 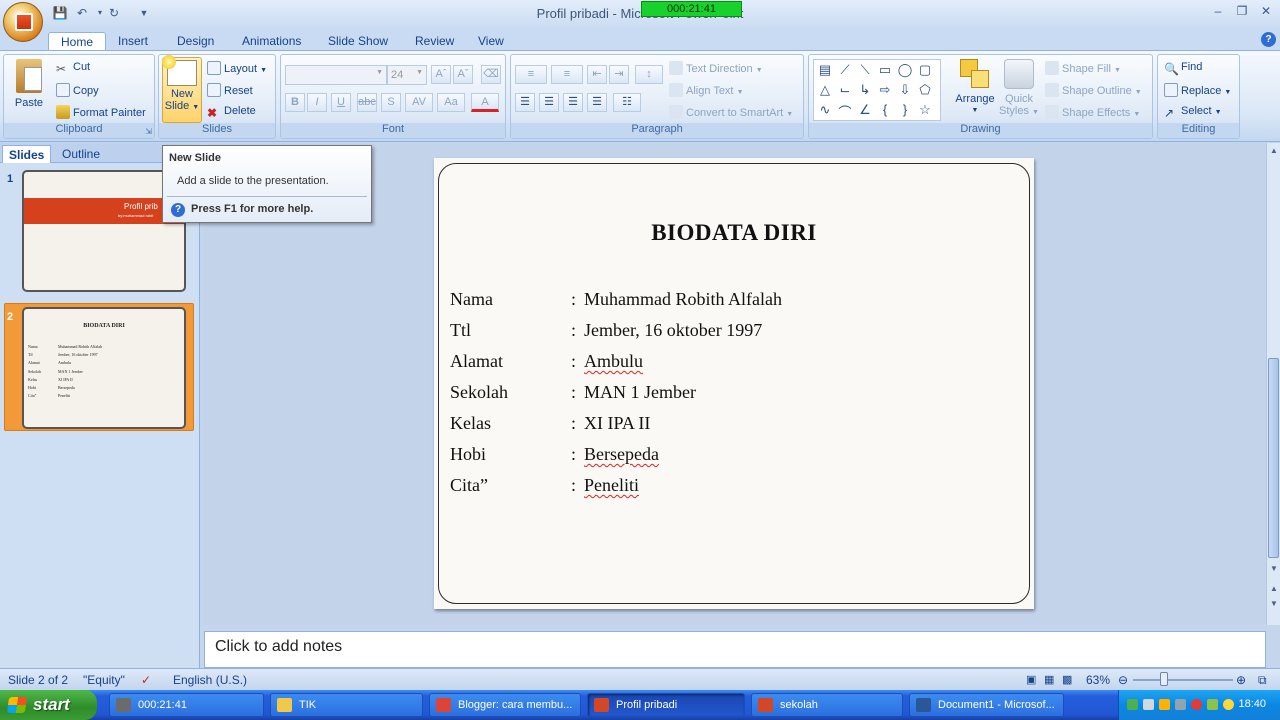 What do you see at coordinates (1242, 13) in the screenshot?
I see `maximize-icon: ❐` at bounding box center [1242, 13].